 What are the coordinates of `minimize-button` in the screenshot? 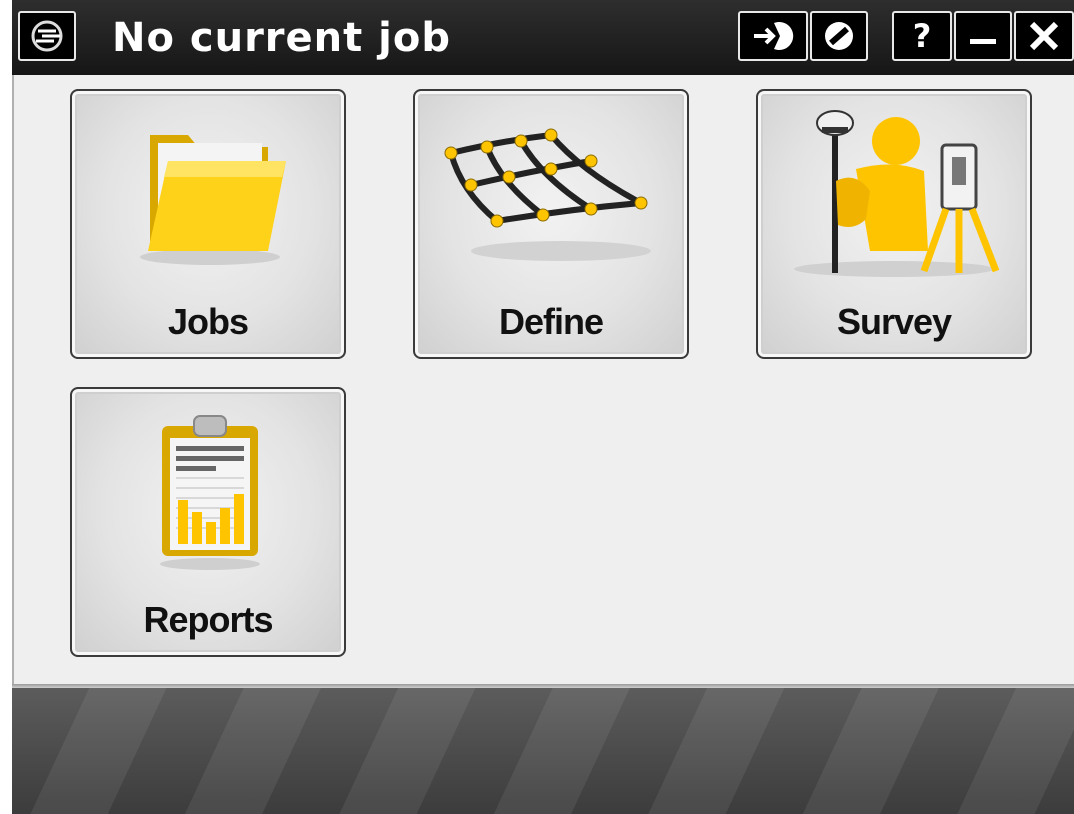 It's located at (983, 36).